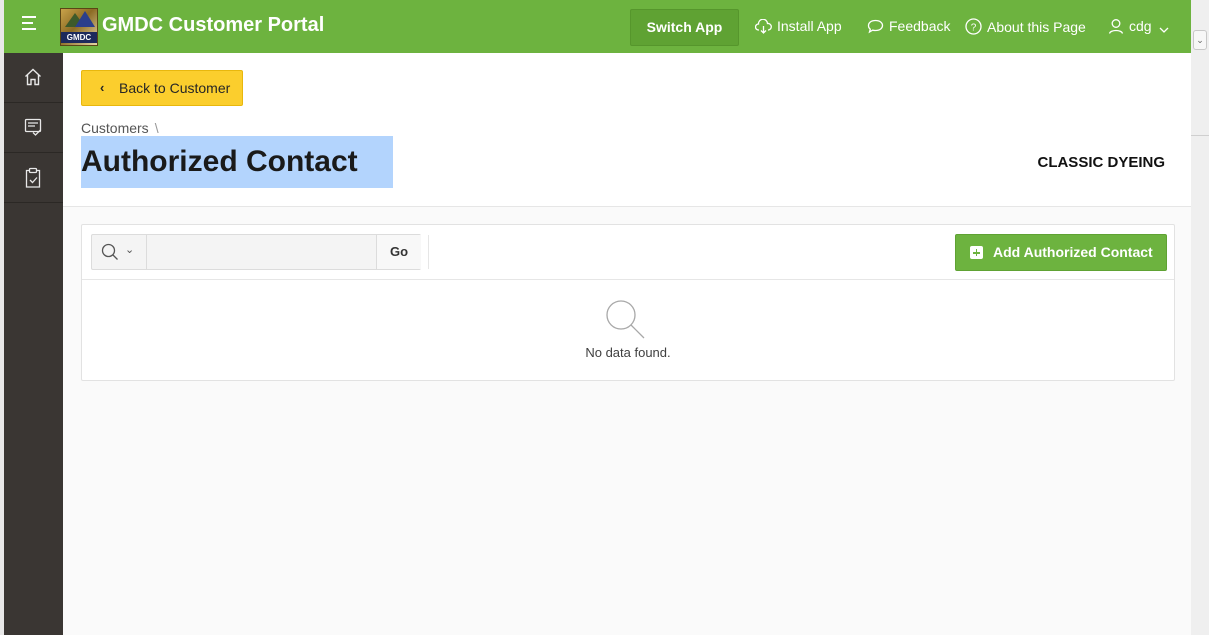  I want to click on home-icon, so click(33, 77).